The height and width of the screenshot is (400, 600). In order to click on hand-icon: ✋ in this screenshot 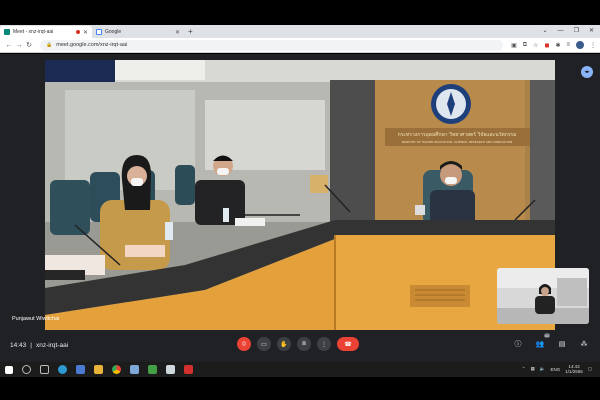, I will do `click(284, 344)`.